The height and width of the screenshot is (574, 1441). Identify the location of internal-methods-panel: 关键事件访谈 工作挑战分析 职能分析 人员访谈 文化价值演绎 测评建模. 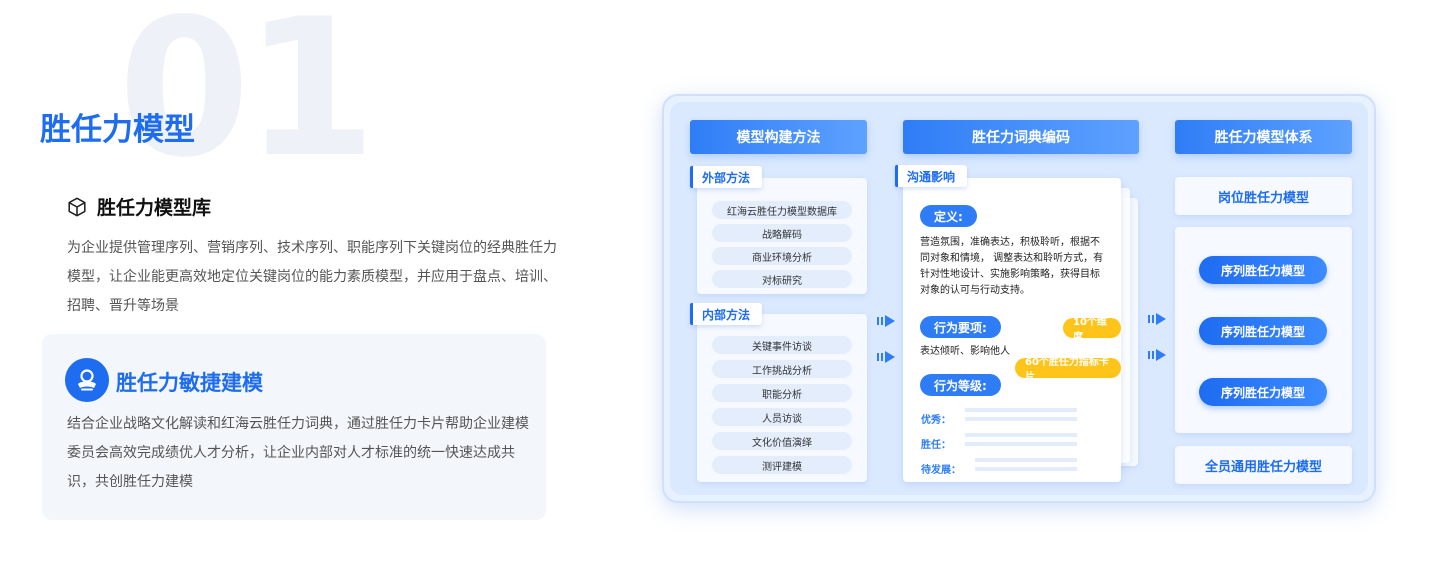
(782, 398).